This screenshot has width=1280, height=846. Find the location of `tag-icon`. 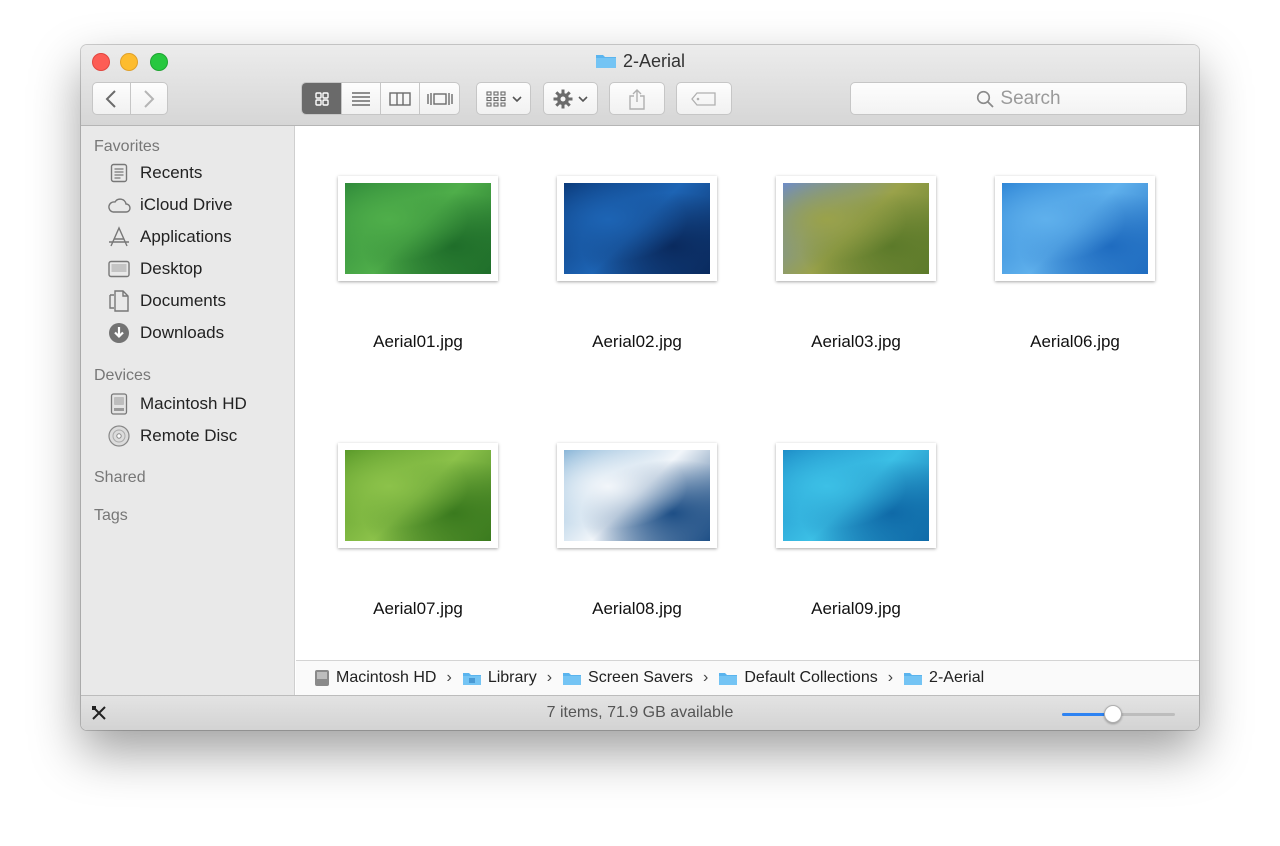

tag-icon is located at coordinates (703, 98).